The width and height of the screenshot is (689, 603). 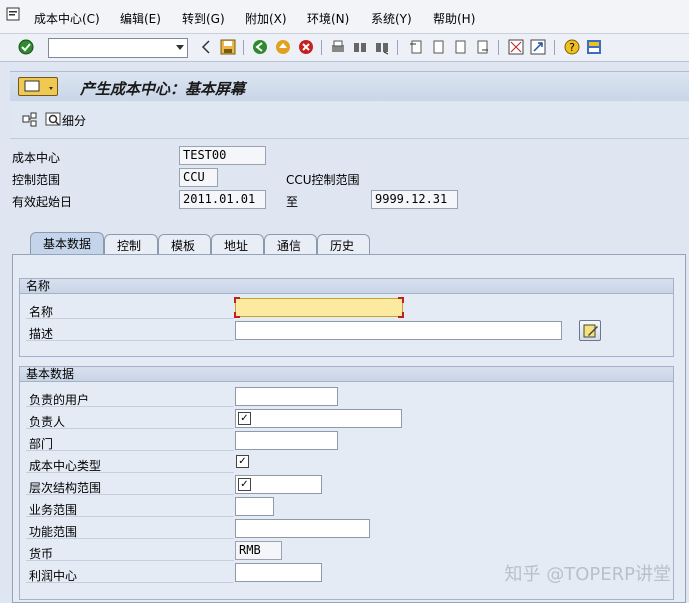 I want to click on department-input, so click(x=286, y=440).